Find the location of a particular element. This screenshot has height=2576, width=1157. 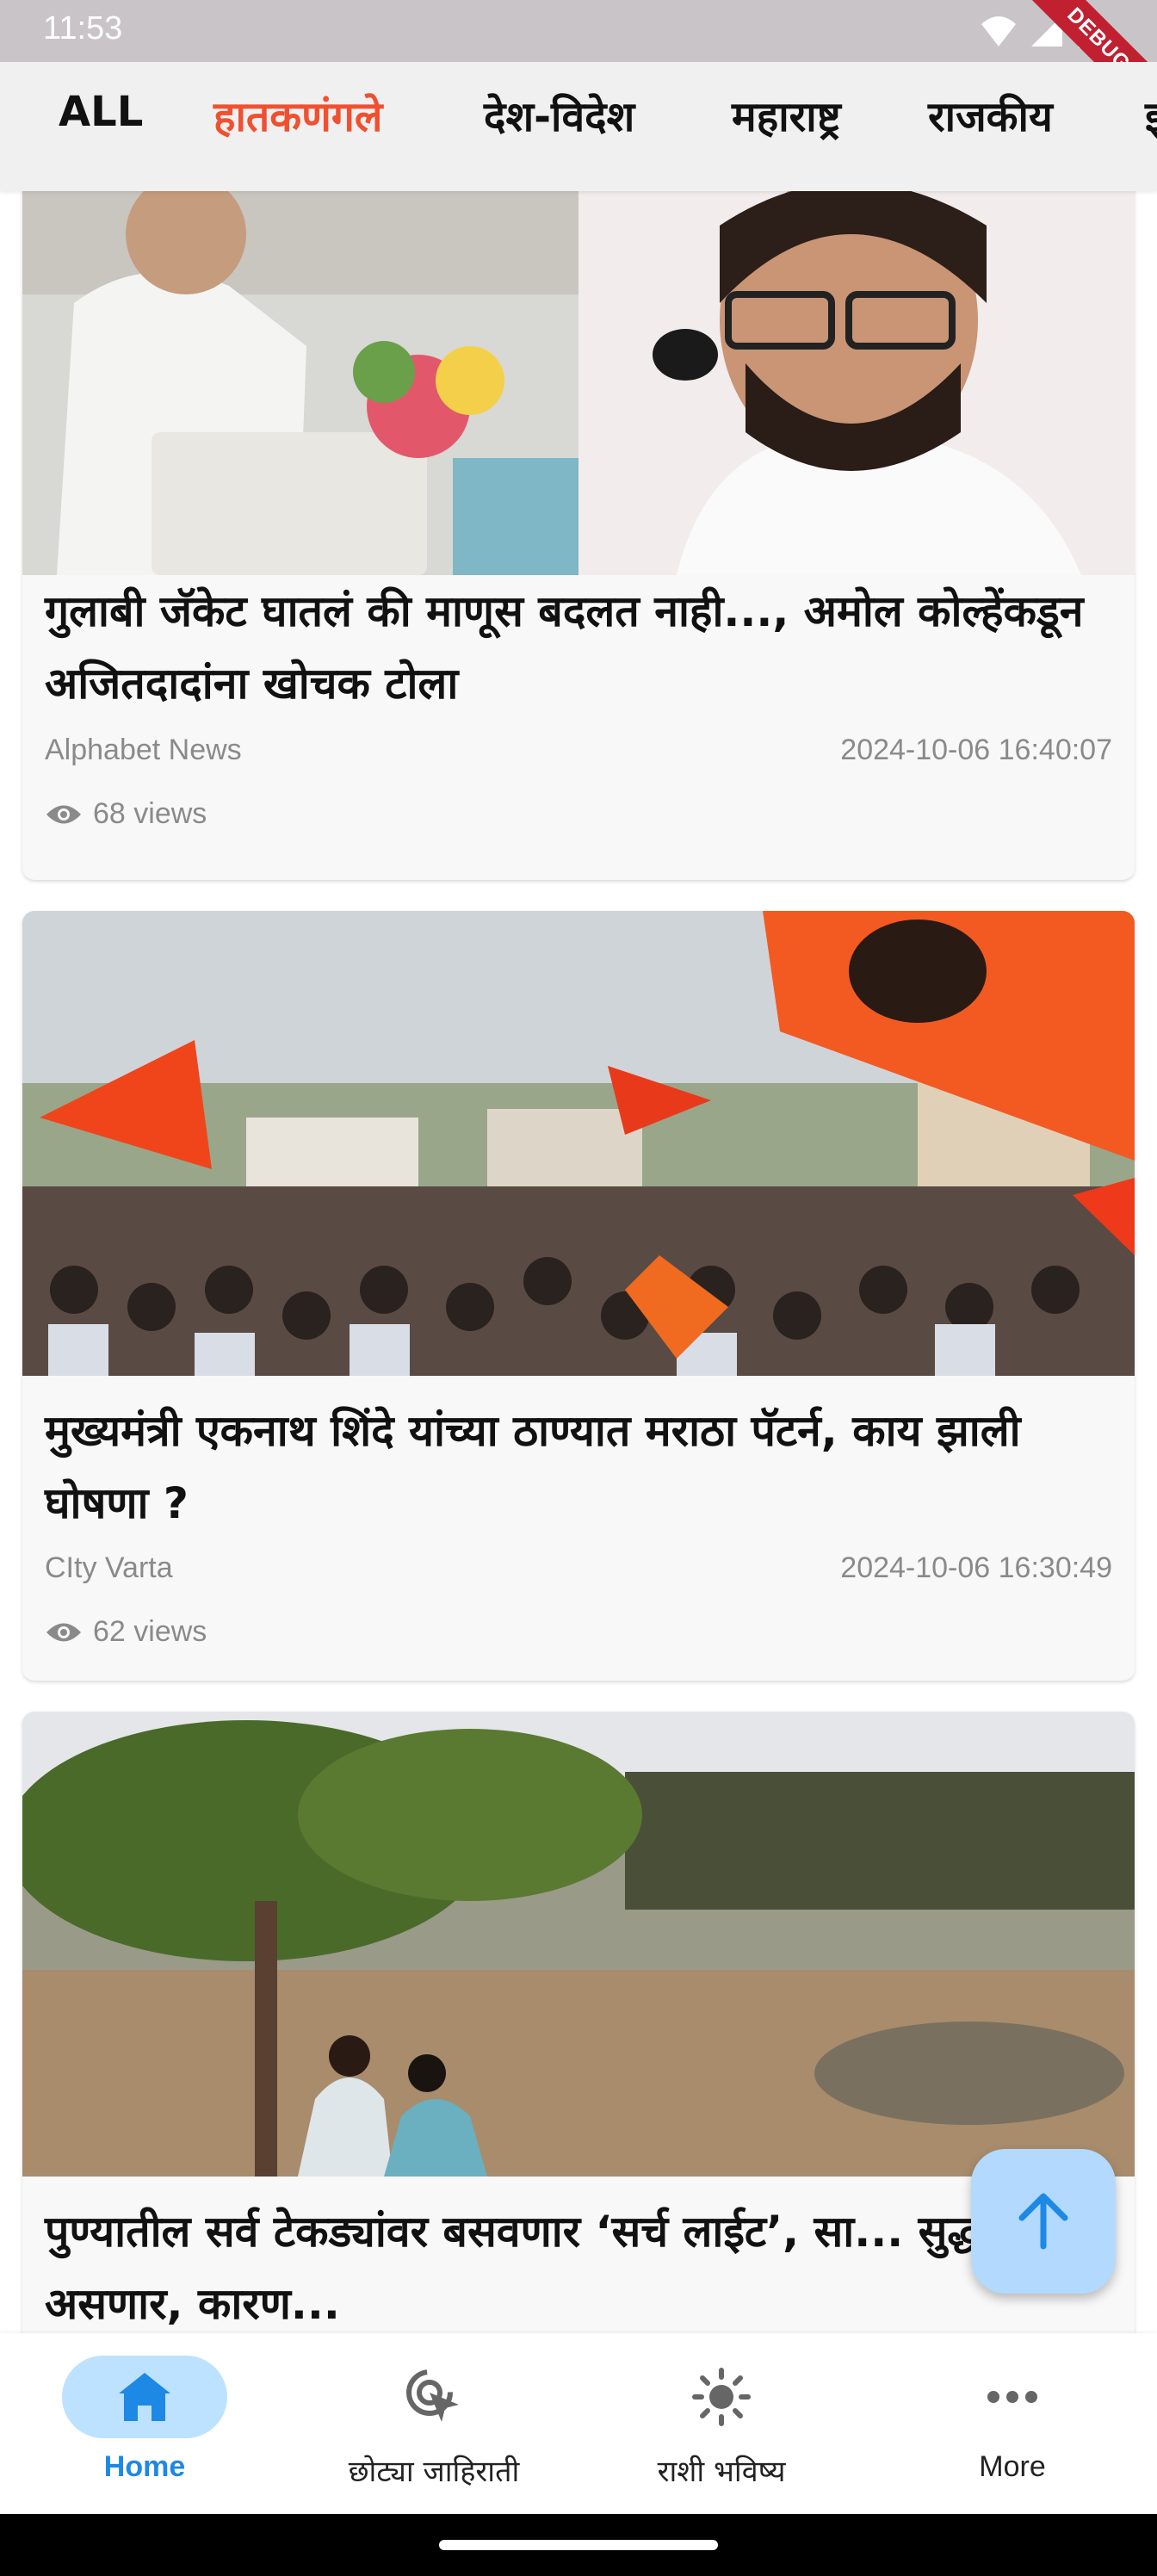

news-views: 62 views is located at coordinates (126, 1632).